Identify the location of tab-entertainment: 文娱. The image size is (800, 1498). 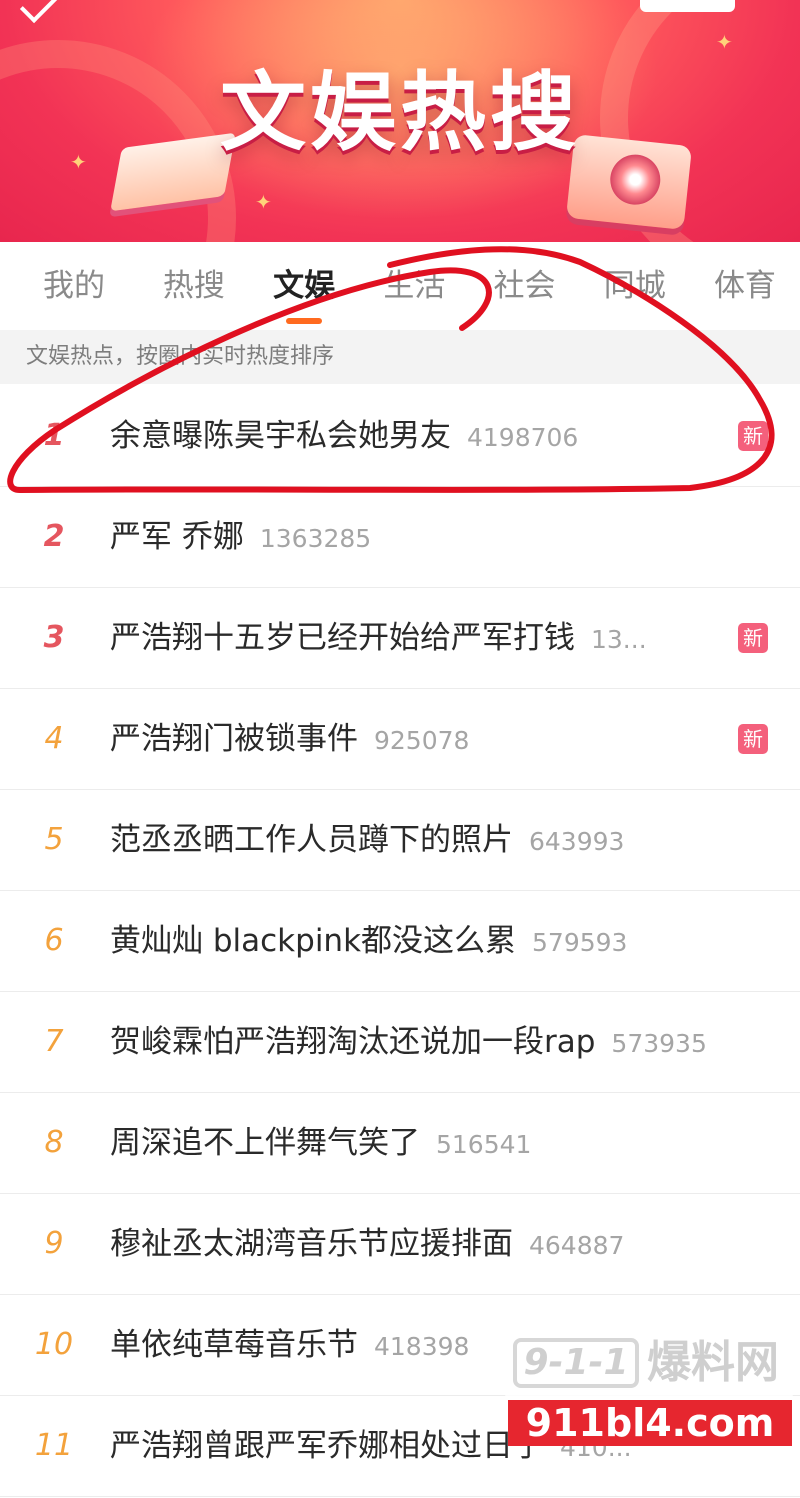
(304, 286).